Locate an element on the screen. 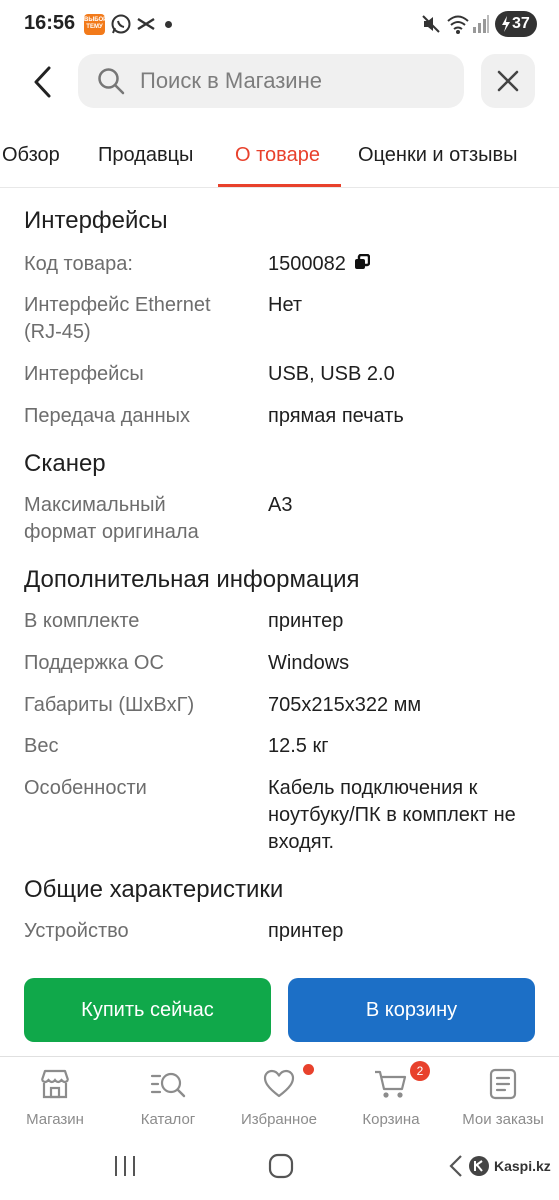 This screenshot has height=1200, width=559. status-bar: 16:56 ВЫБОР ТЕМУ 37 is located at coordinates (279, 25).